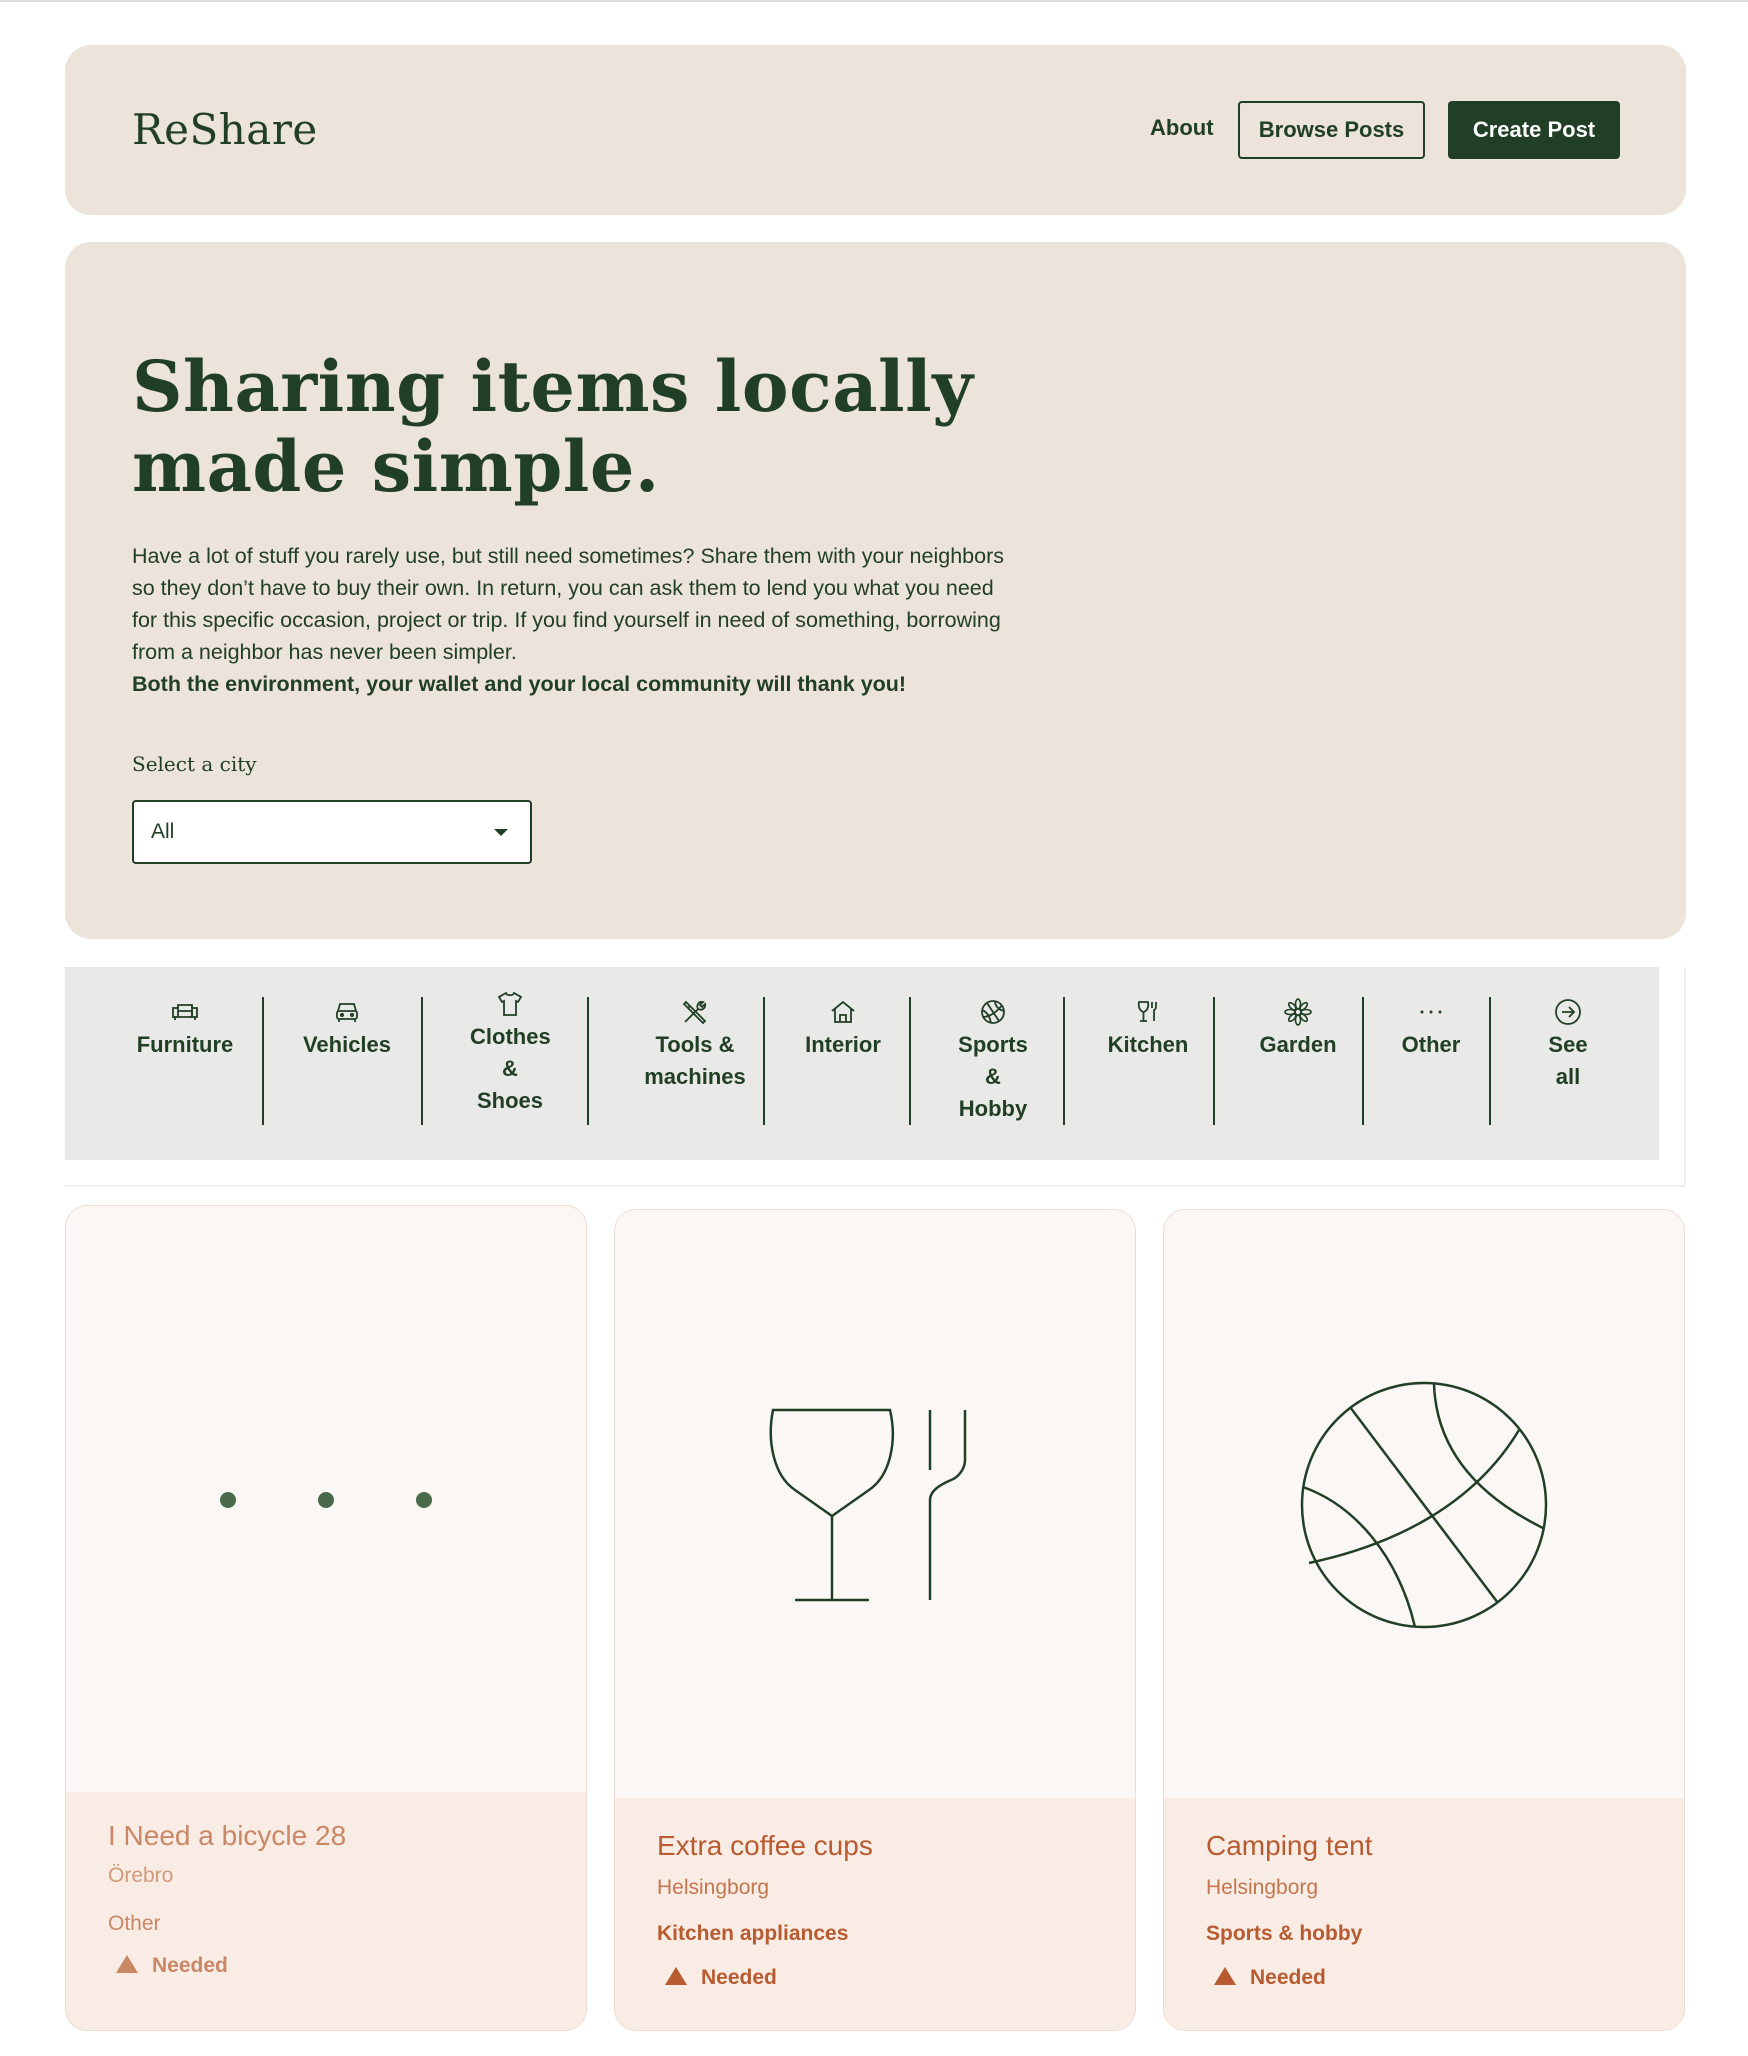  Describe the element at coordinates (163, 831) in the screenshot. I see `city-select-value: All` at that location.